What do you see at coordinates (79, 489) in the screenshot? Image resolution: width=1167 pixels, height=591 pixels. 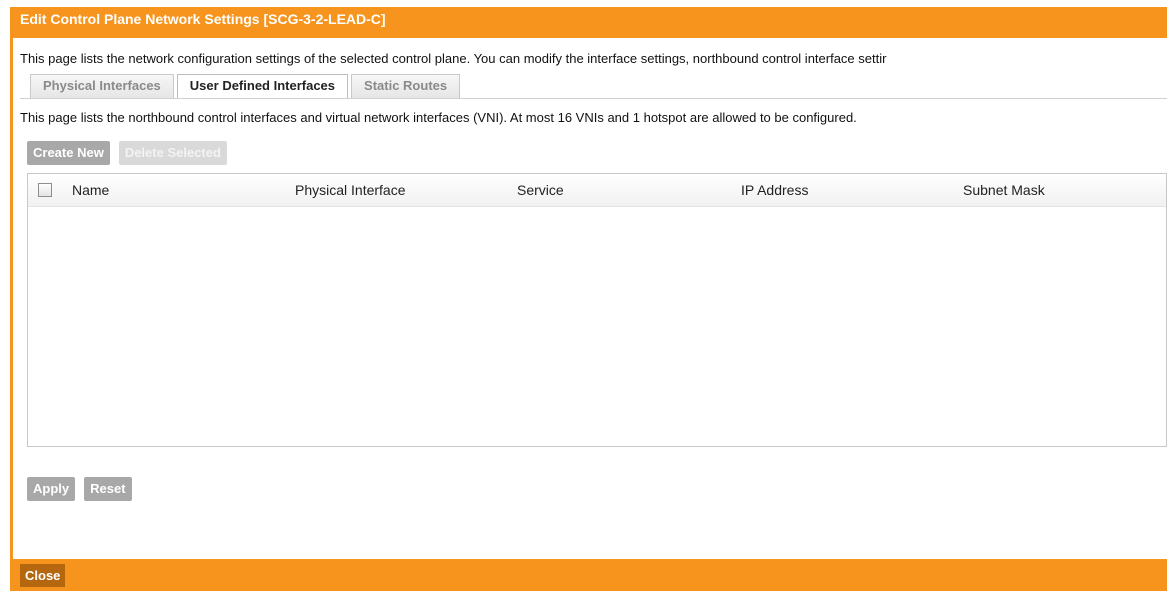 I see `form-actions: Apply Reset` at bounding box center [79, 489].